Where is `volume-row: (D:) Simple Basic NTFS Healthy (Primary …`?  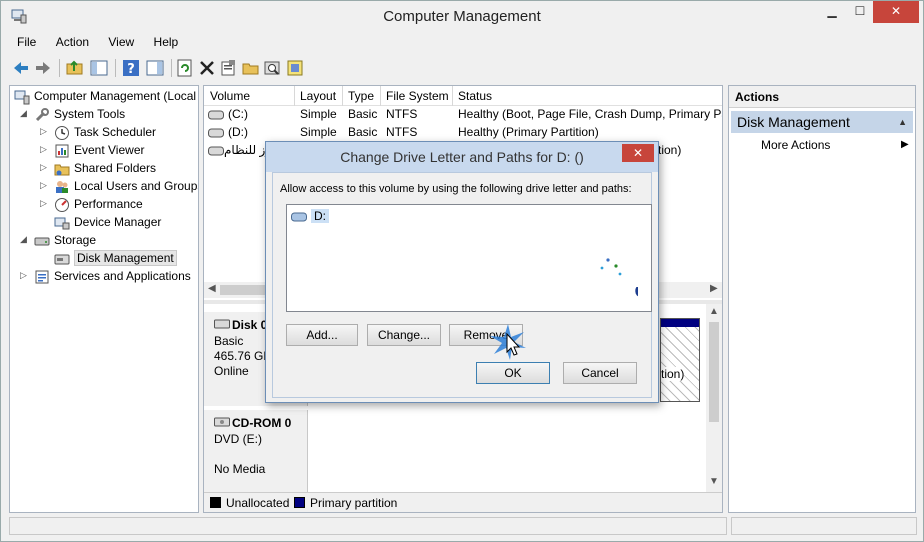 volume-row: (D:) Simple Basic NTFS Healthy (Primary … is located at coordinates (463, 133).